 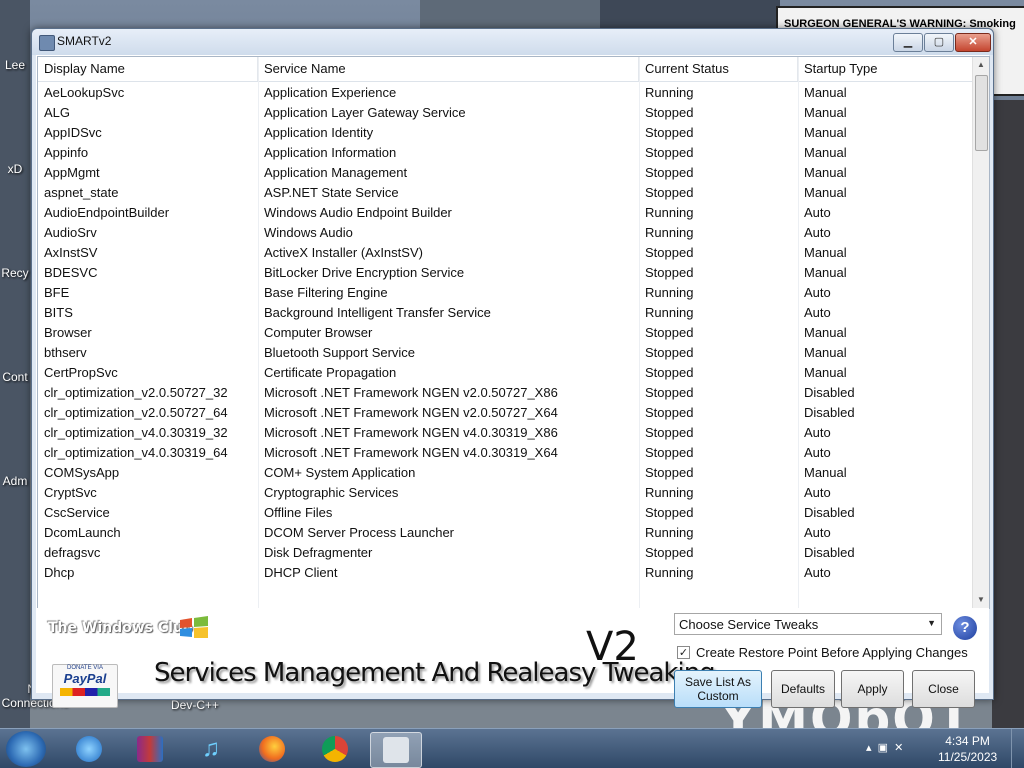 I want to click on cell-display-name: defragsvc, so click(x=72, y=552).